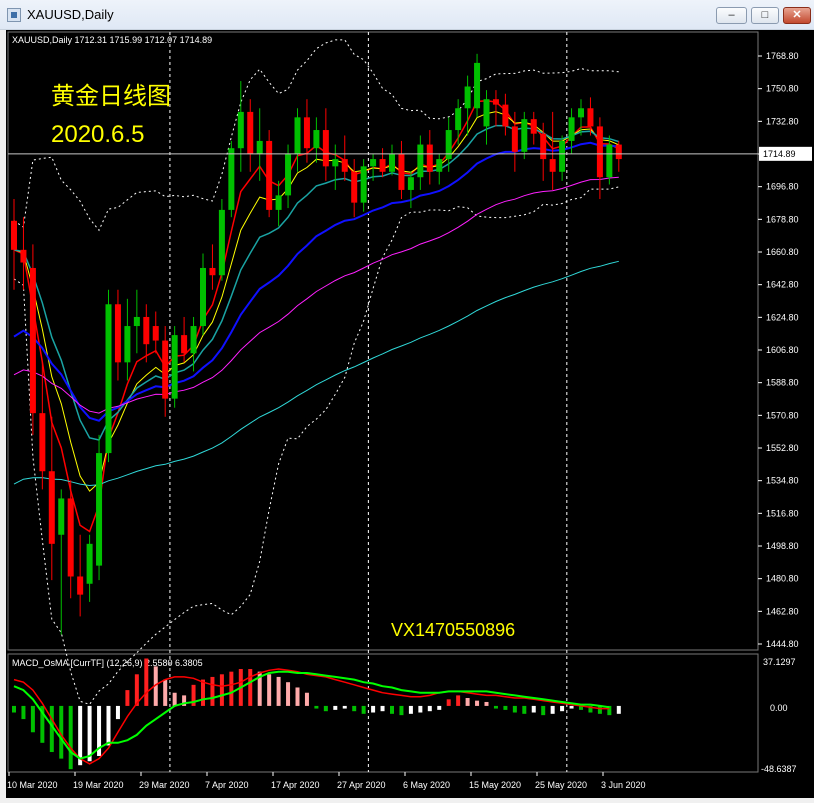  I want to click on date-axis-label: 25 May 2020, so click(561, 785).